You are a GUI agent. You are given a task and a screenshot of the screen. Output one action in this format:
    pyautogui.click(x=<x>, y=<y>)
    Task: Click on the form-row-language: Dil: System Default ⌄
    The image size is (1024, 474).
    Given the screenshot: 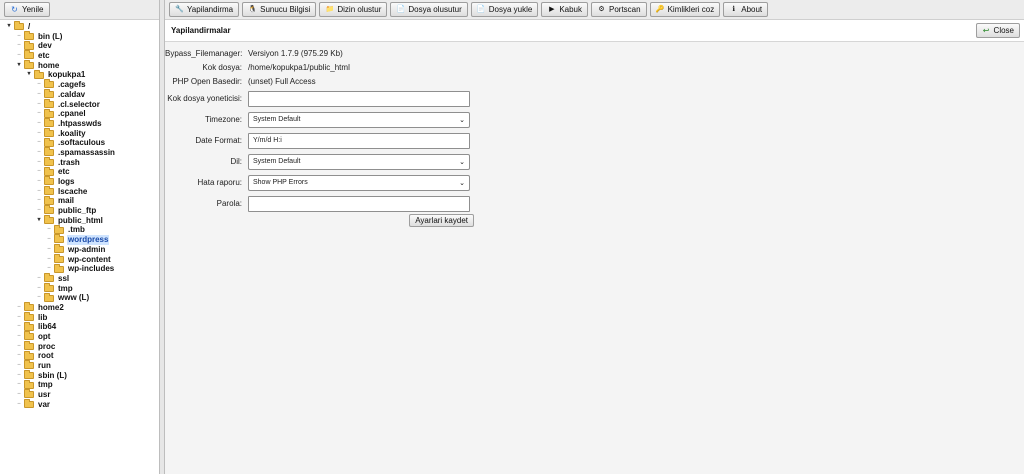 What is the action you would take?
    pyautogui.click(x=594, y=161)
    